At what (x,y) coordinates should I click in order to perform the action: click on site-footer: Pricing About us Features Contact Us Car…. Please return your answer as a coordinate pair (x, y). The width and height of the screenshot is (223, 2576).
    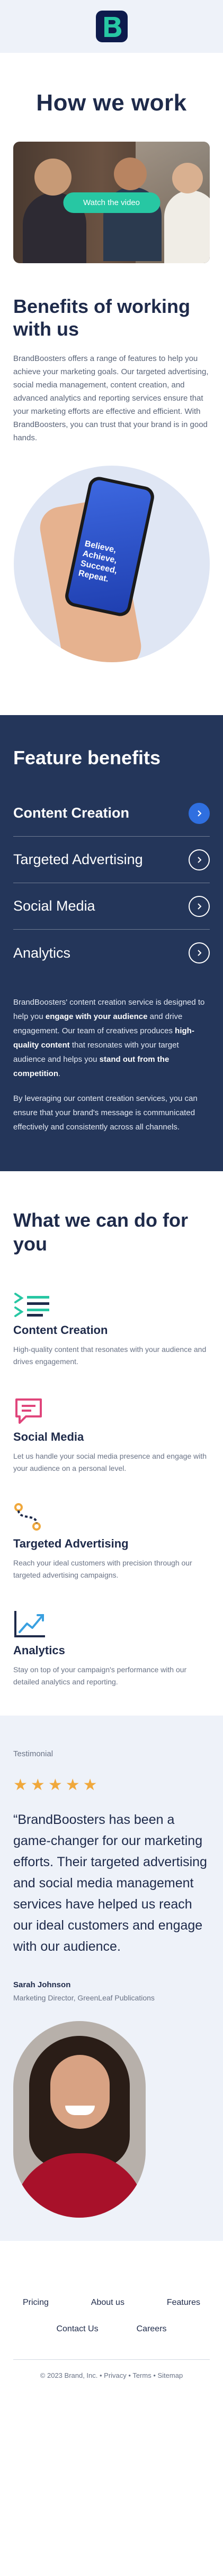
    Looking at the image, I should click on (111, 2347).